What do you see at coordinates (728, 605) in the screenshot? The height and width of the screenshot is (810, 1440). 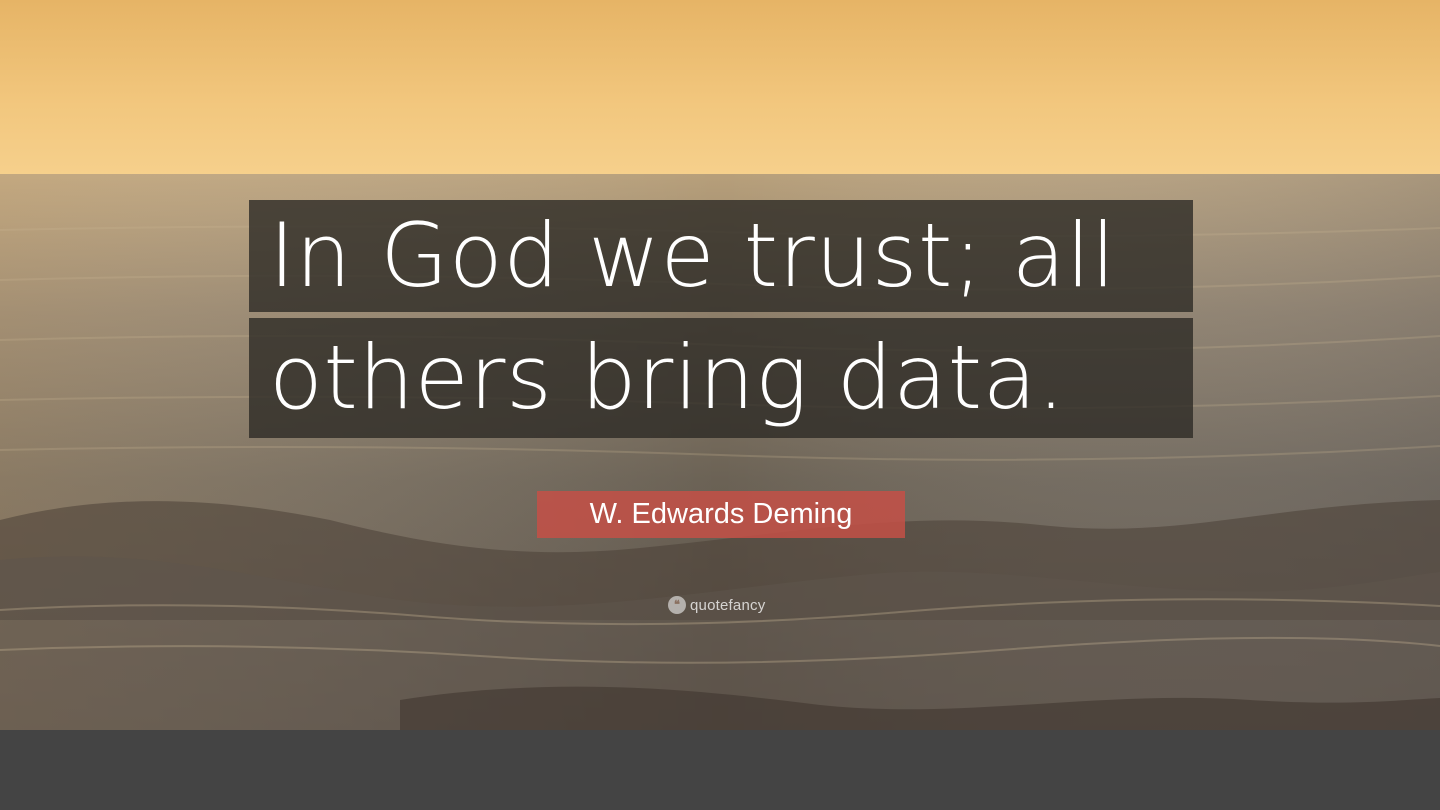 I see `brand-name: quotefancy` at bounding box center [728, 605].